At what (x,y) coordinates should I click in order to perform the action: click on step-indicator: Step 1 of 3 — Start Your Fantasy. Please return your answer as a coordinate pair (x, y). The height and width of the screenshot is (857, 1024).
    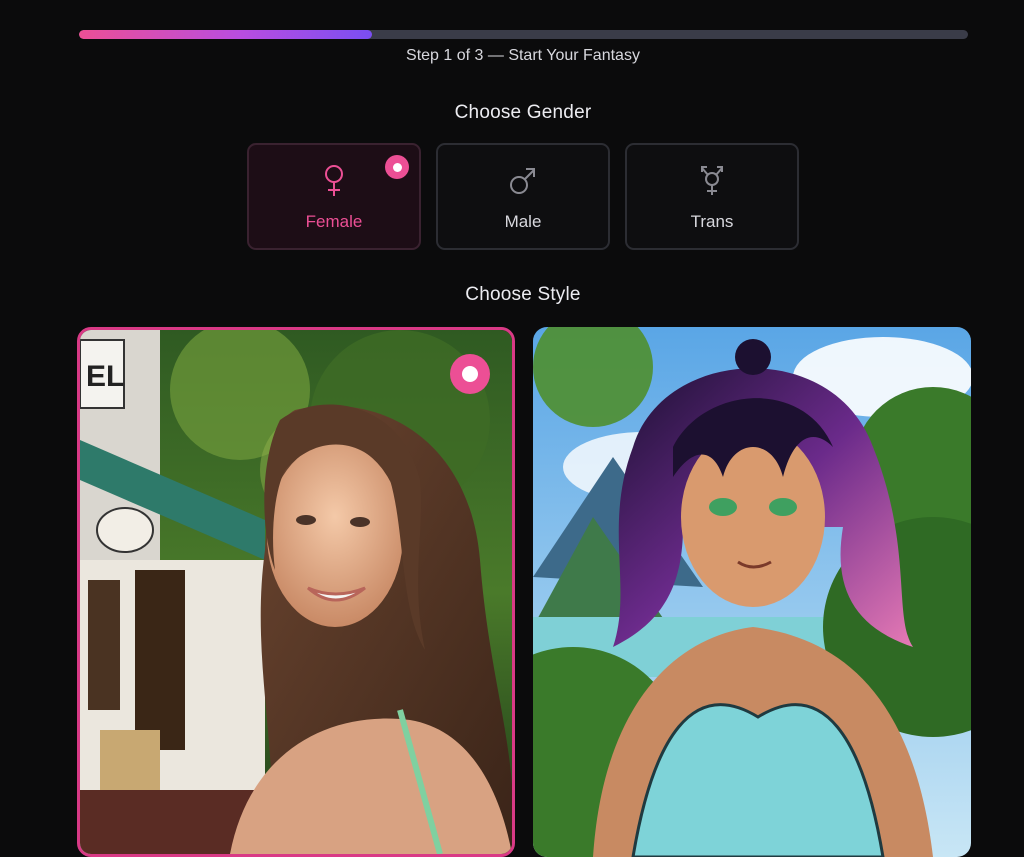
    Looking at the image, I should click on (523, 55).